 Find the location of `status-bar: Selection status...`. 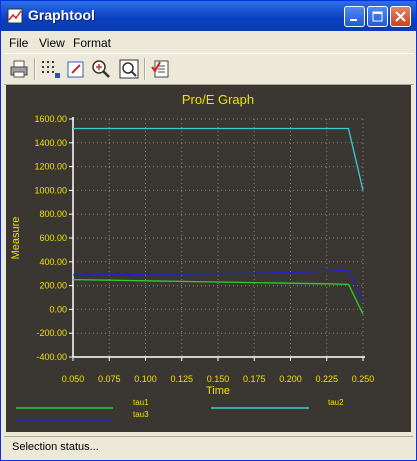

status-bar: Selection status... is located at coordinates (208, 446).